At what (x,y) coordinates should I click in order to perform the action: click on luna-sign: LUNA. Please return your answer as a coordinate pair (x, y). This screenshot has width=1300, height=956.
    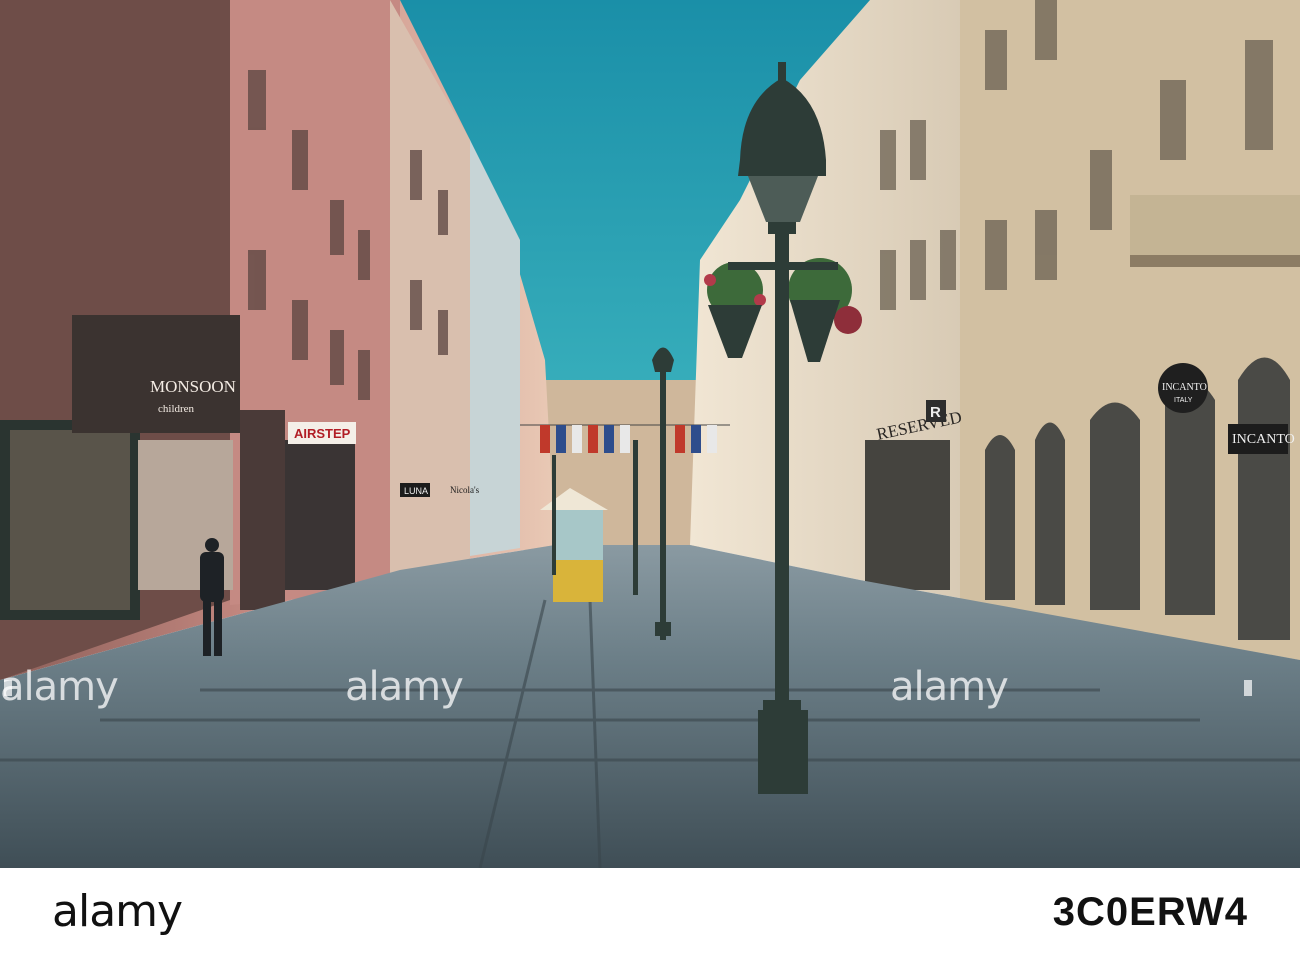
    Looking at the image, I should click on (415, 490).